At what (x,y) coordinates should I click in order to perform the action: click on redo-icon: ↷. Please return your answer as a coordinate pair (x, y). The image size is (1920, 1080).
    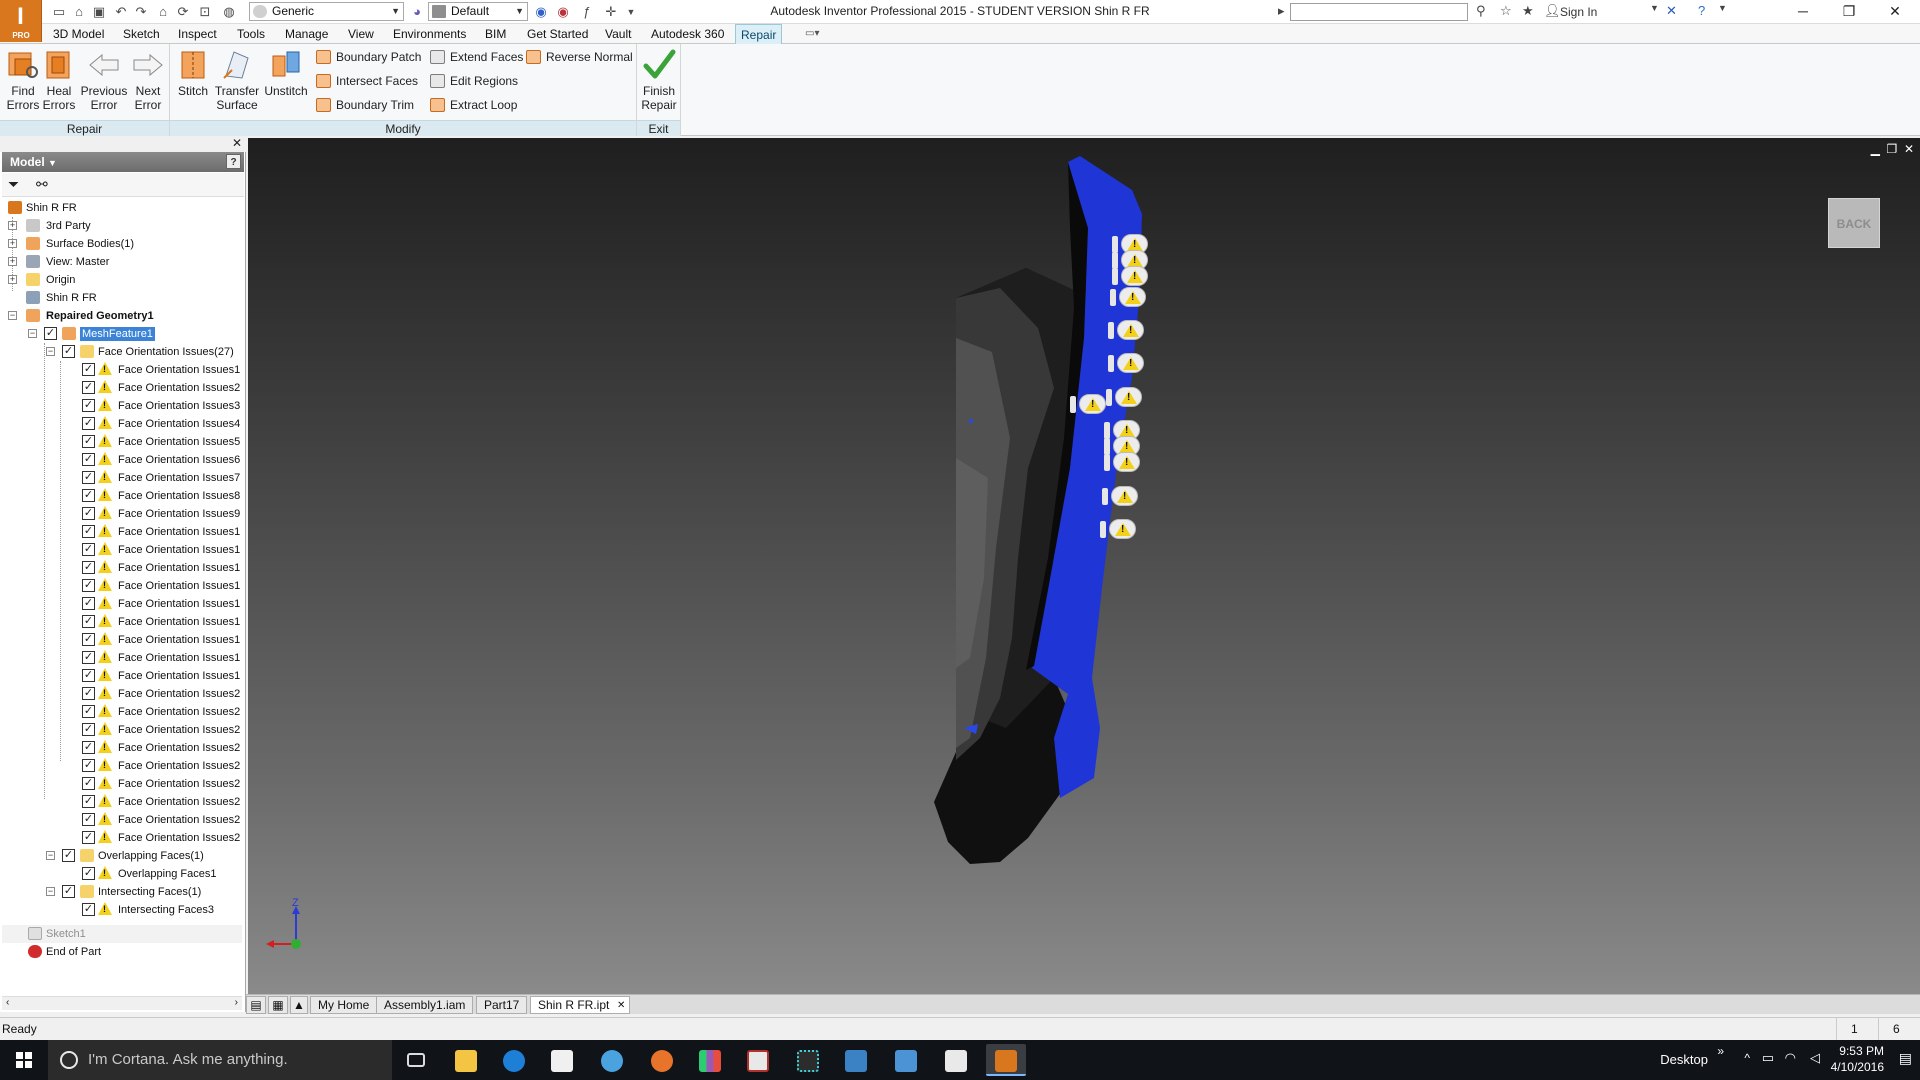
    Looking at the image, I should click on (141, 12).